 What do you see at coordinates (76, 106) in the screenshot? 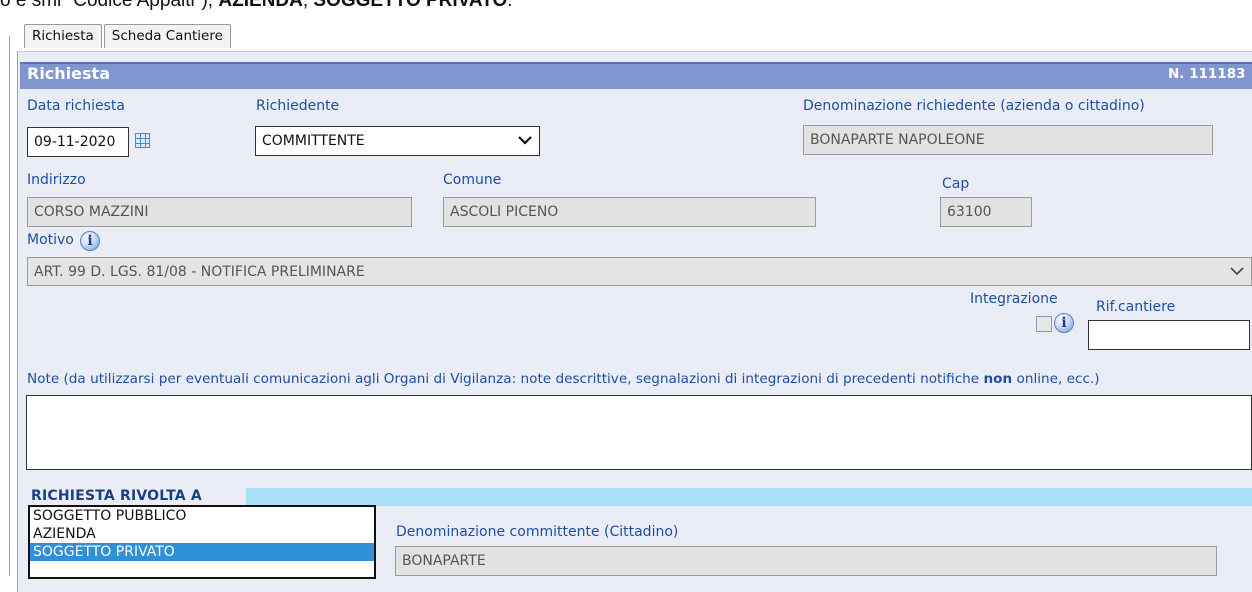
I see `data-richiesta-label: Data richiesta` at bounding box center [76, 106].